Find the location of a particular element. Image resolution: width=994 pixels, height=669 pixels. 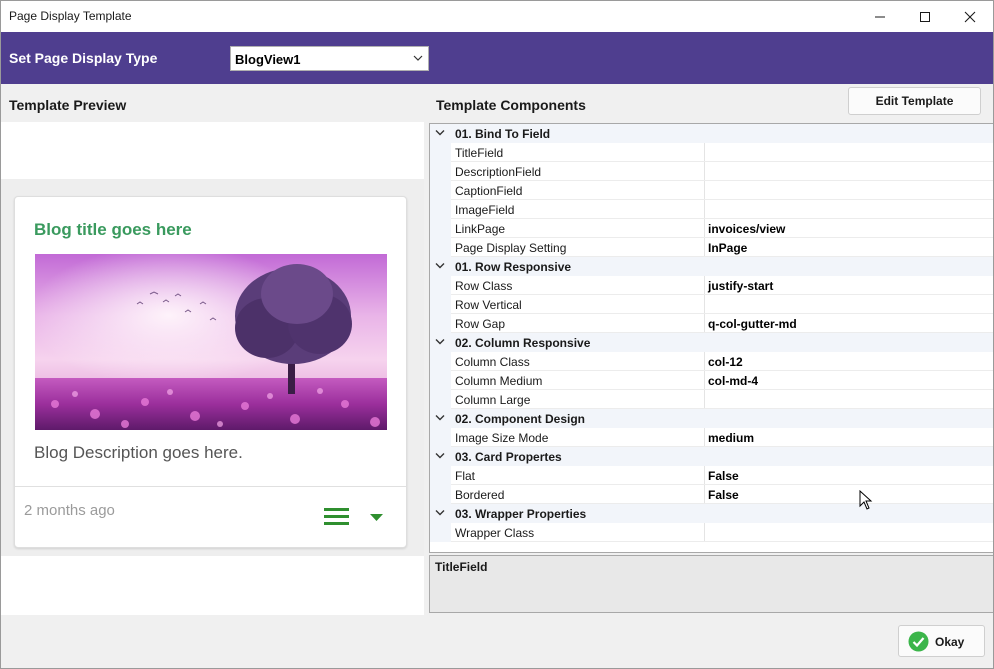

property-row: Column Medium col-md-4 is located at coordinates (711, 380).